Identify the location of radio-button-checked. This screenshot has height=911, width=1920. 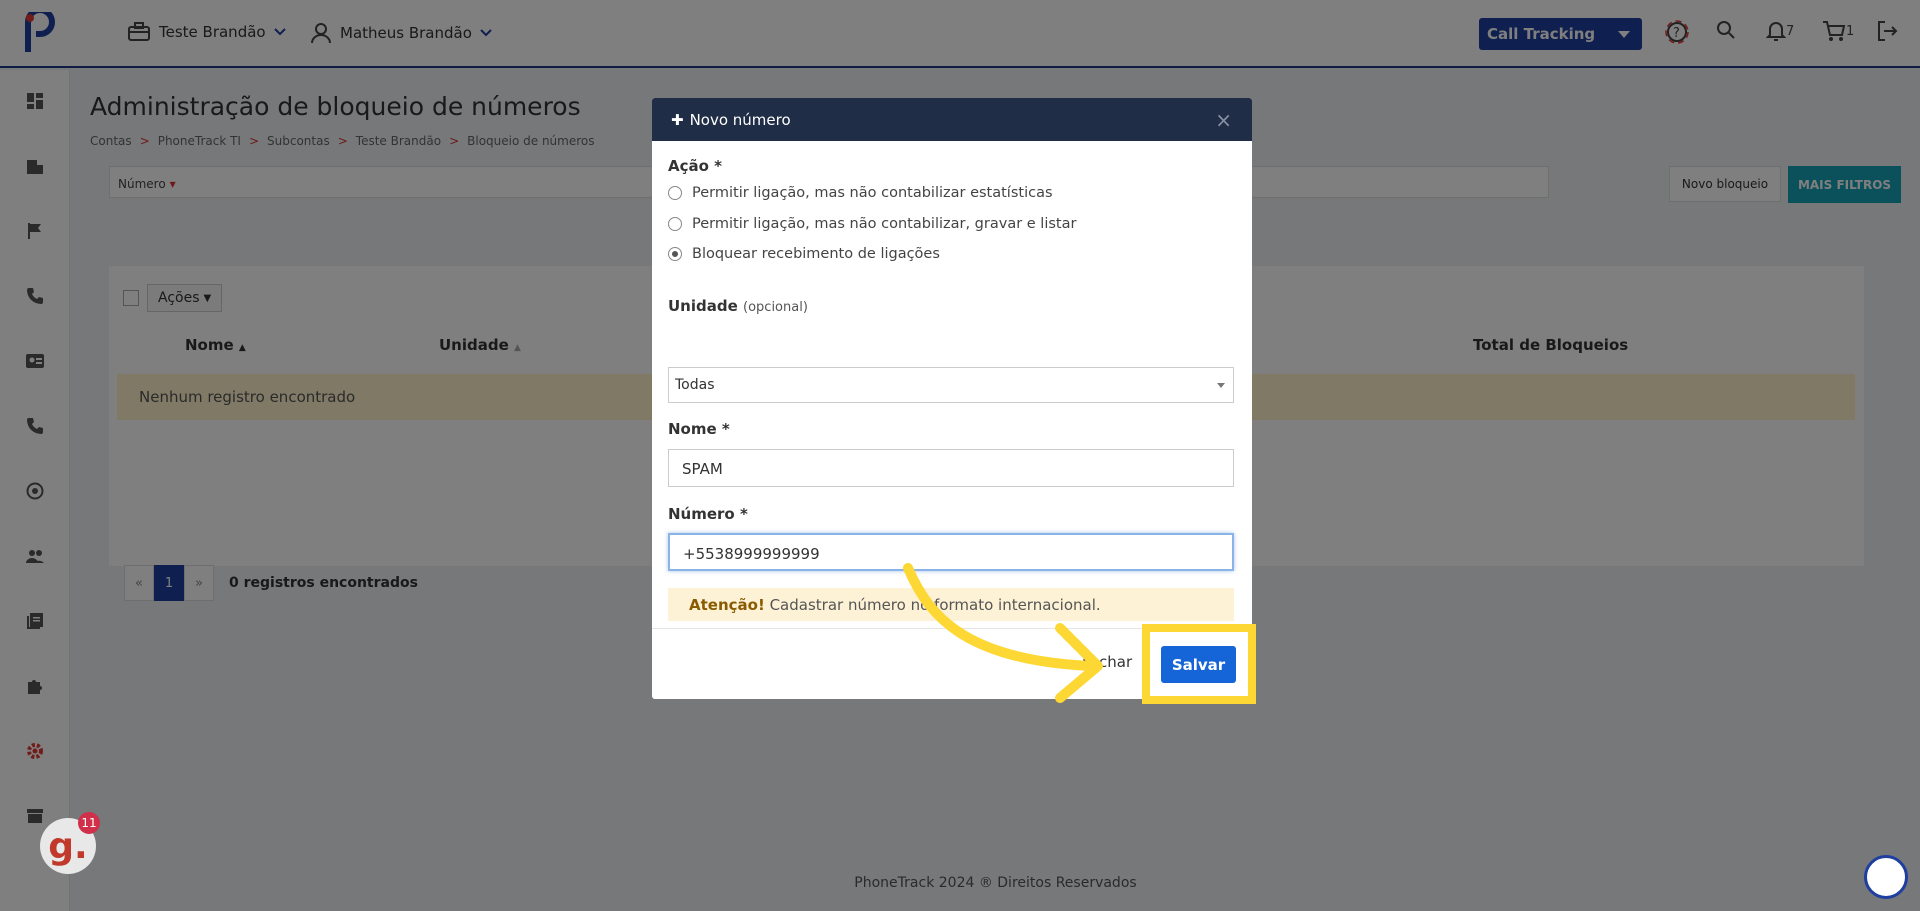
(675, 254).